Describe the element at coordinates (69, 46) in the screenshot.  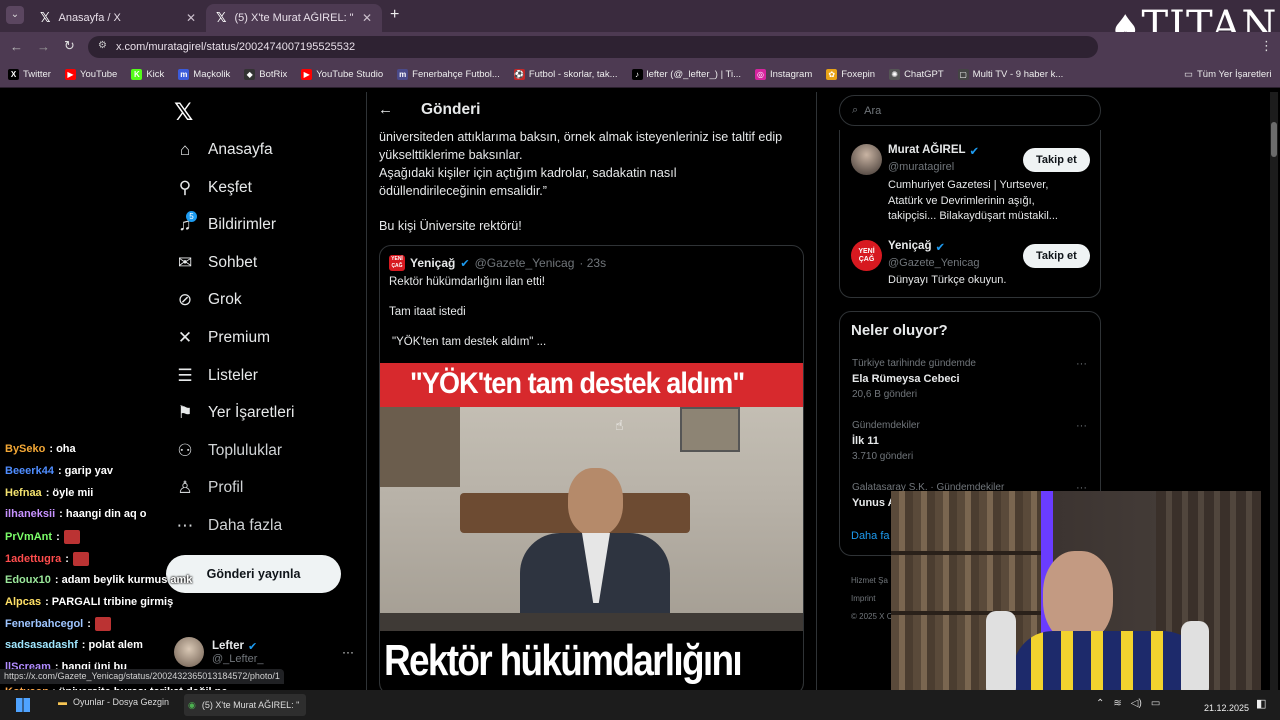
I see `reload-icon: ↻` at that location.